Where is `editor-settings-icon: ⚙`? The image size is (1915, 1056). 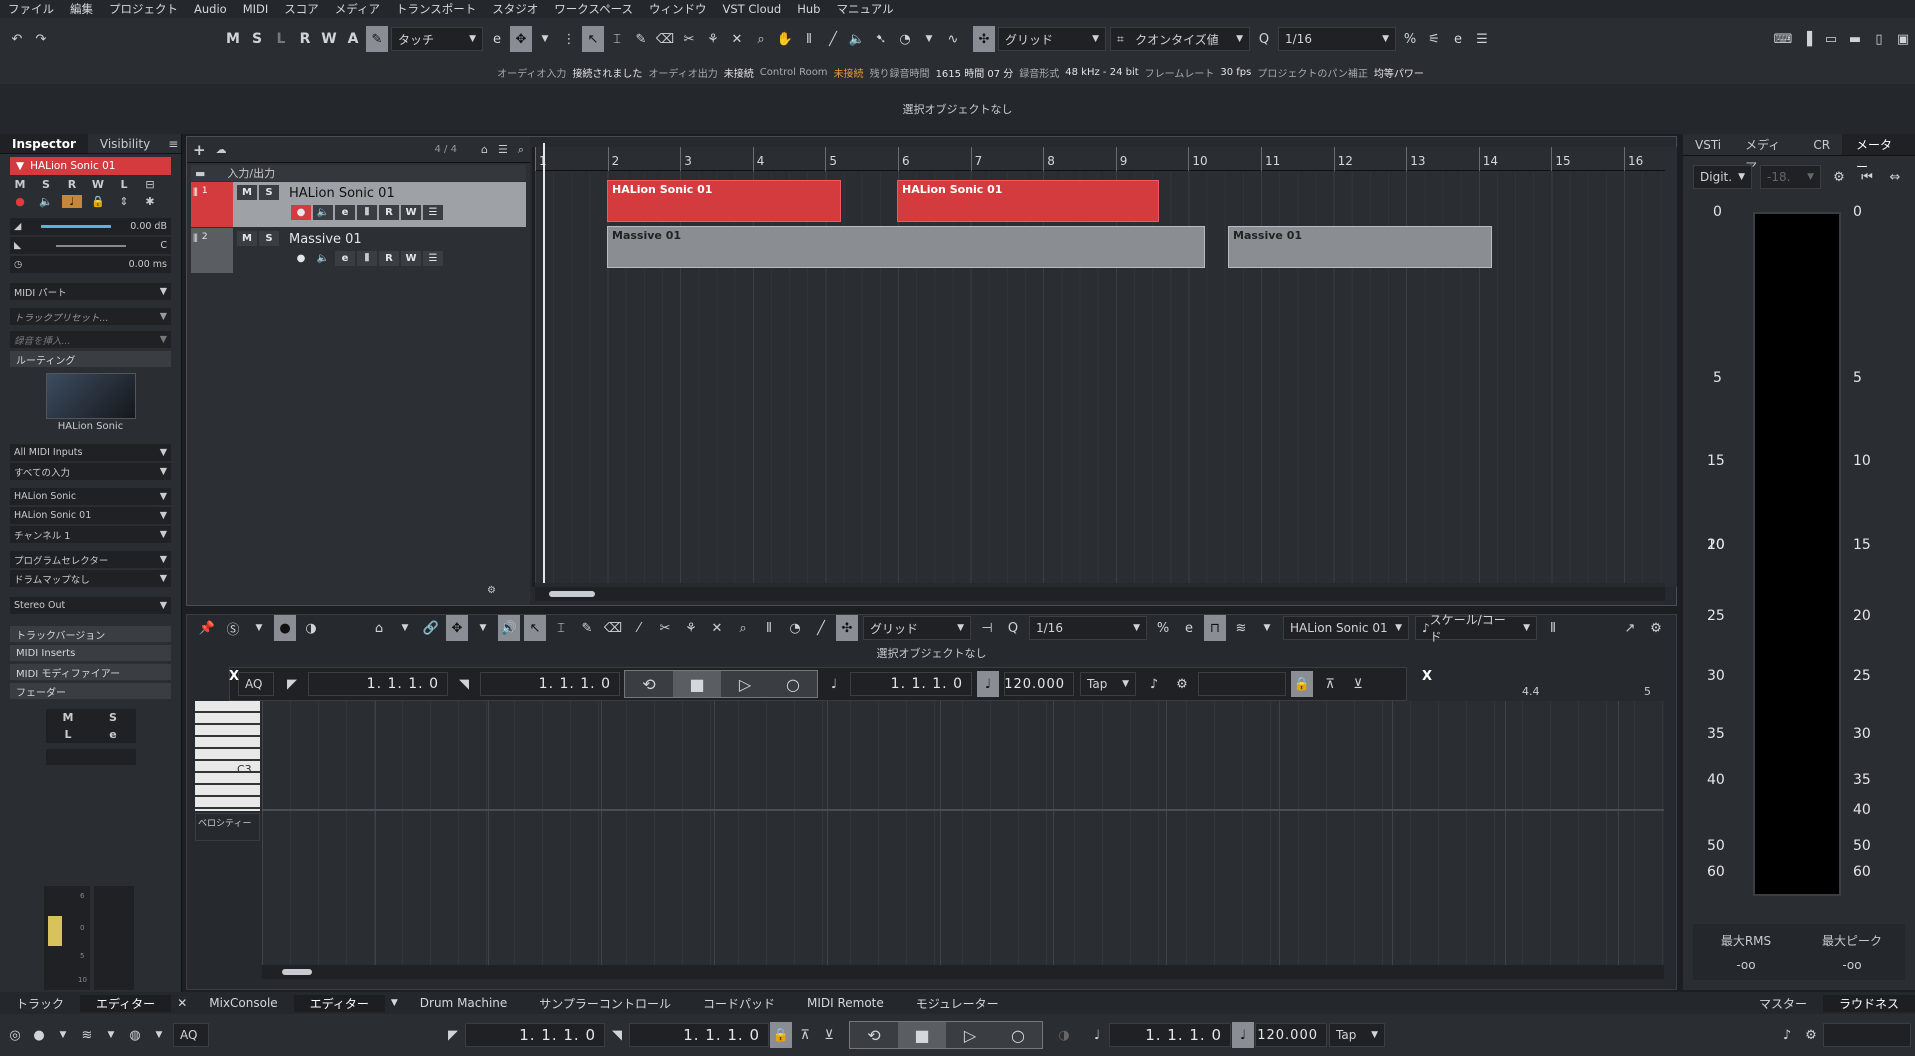 editor-settings-icon: ⚙ is located at coordinates (1656, 628).